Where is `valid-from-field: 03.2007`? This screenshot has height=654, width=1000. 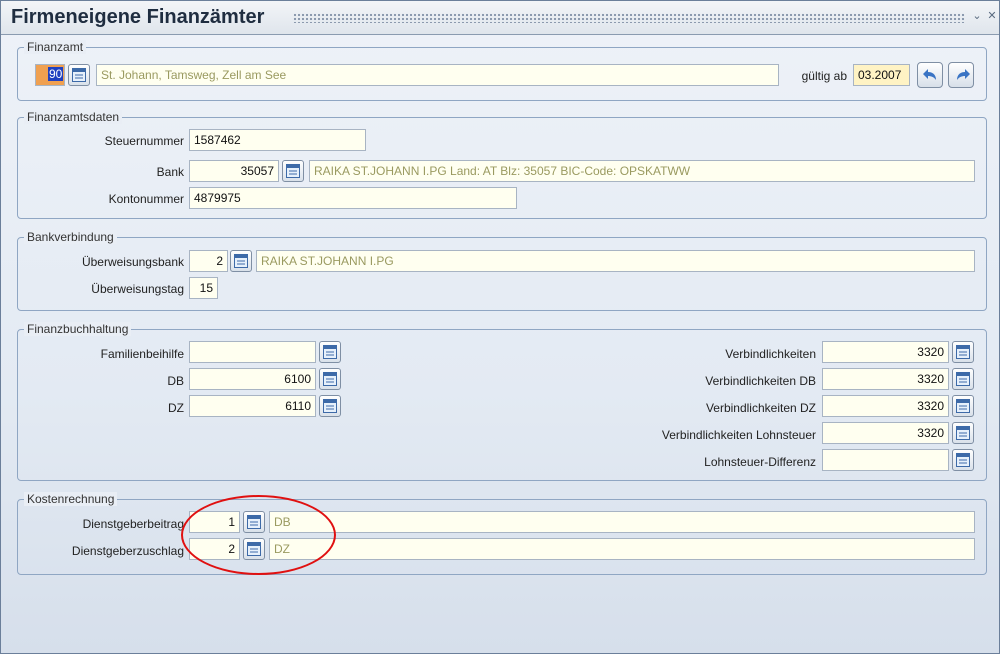 valid-from-field: 03.2007 is located at coordinates (881, 75).